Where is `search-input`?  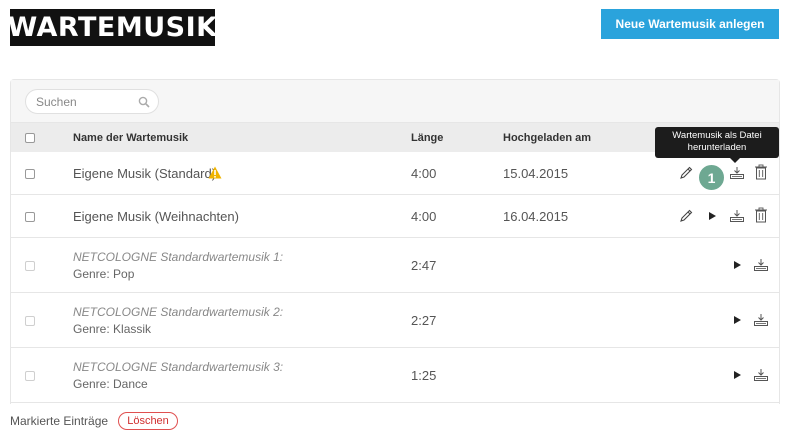
search-input is located at coordinates (86, 102).